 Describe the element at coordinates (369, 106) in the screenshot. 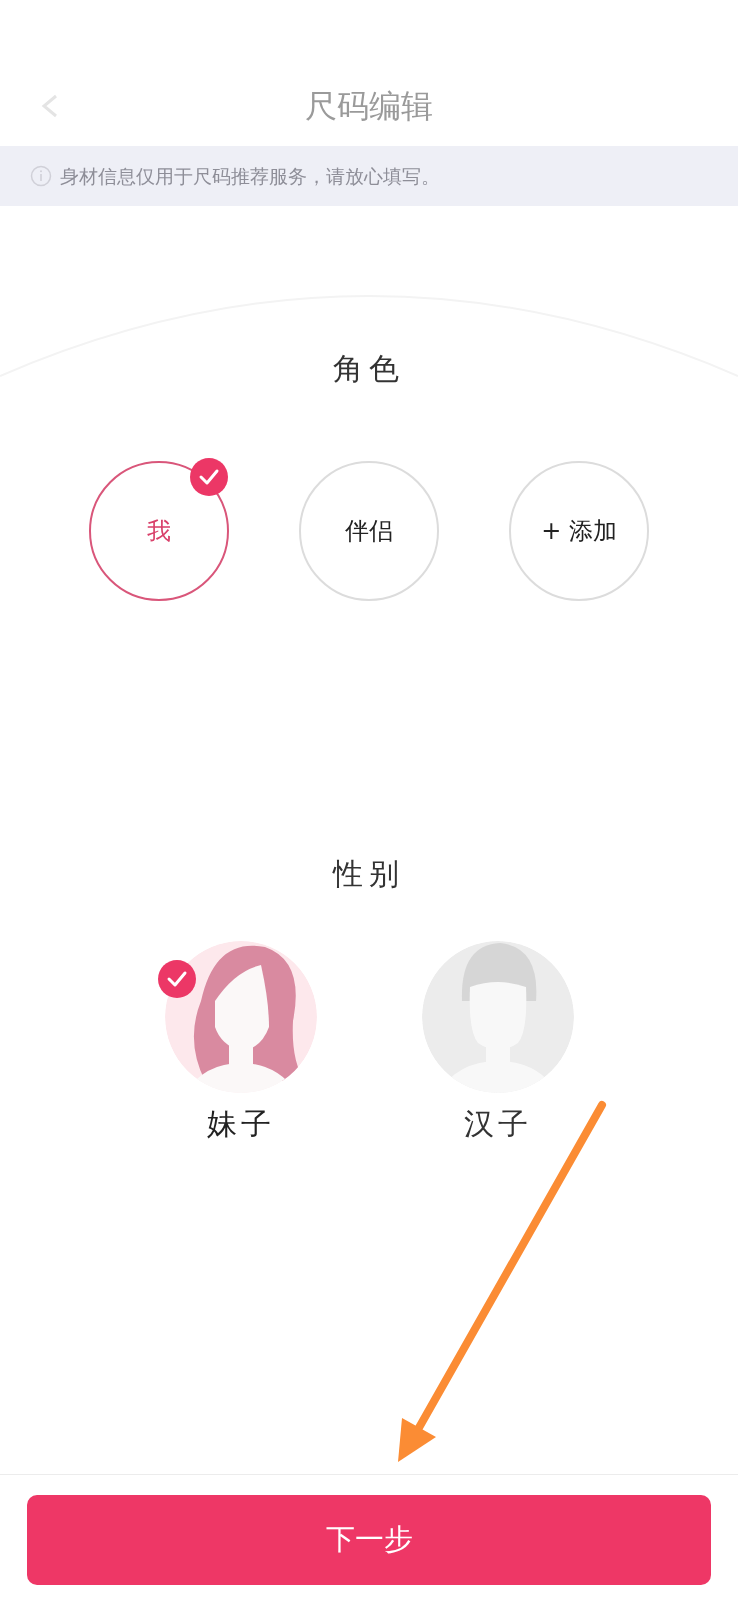

I see `page-title: 尺码编辑` at that location.